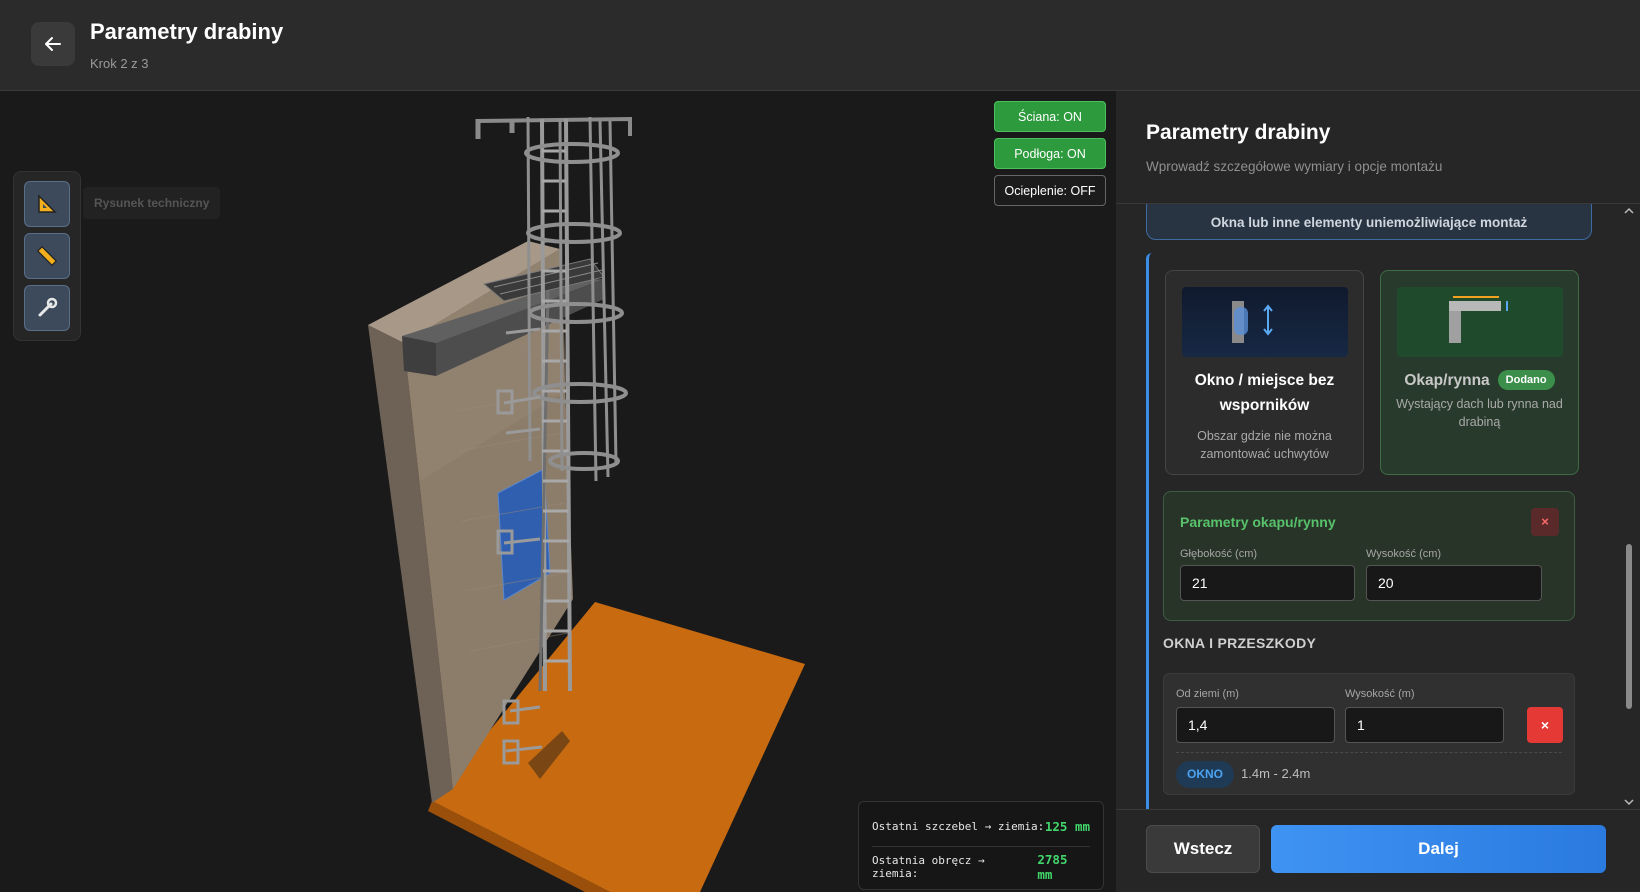  What do you see at coordinates (1205, 774) in the screenshot?
I see `window-type-badge: OKNO` at bounding box center [1205, 774].